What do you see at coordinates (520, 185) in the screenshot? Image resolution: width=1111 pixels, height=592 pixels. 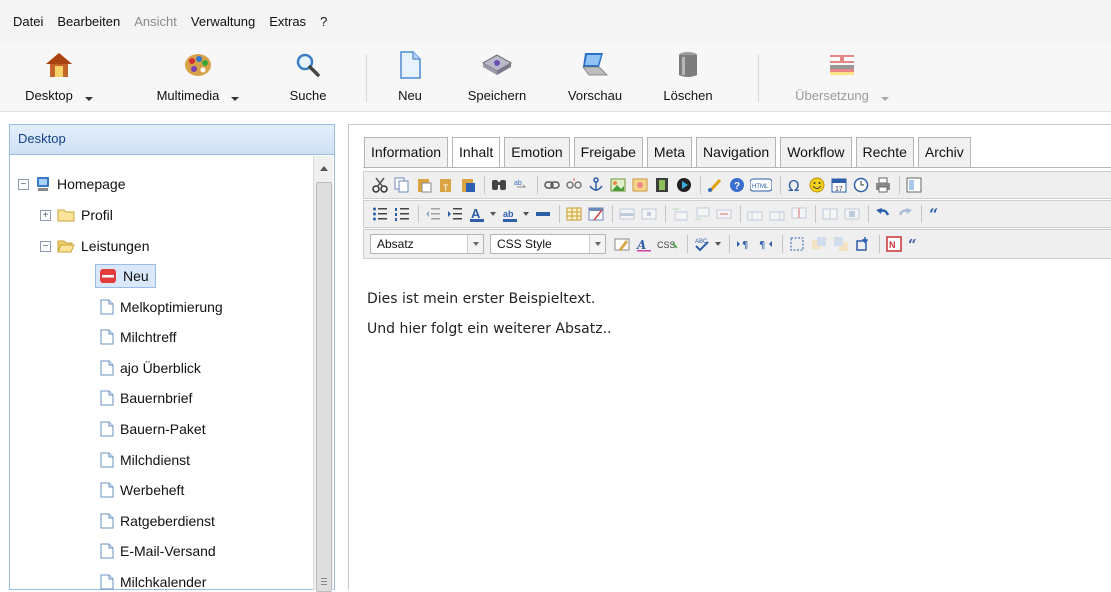 I see `replace-icon: ab` at bounding box center [520, 185].